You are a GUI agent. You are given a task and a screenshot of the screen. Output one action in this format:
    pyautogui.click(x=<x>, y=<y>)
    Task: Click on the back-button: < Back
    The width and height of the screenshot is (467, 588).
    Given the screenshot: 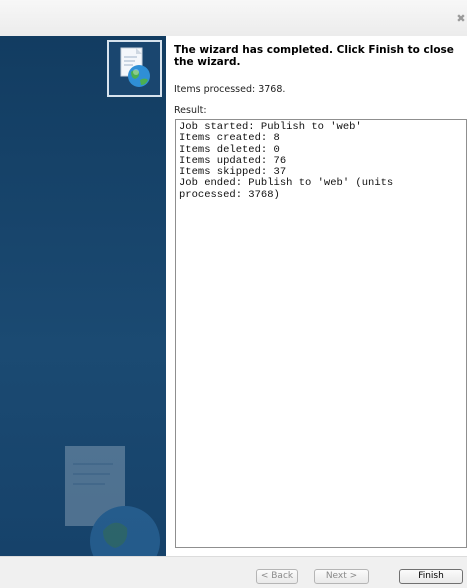 What is the action you would take?
    pyautogui.click(x=277, y=576)
    